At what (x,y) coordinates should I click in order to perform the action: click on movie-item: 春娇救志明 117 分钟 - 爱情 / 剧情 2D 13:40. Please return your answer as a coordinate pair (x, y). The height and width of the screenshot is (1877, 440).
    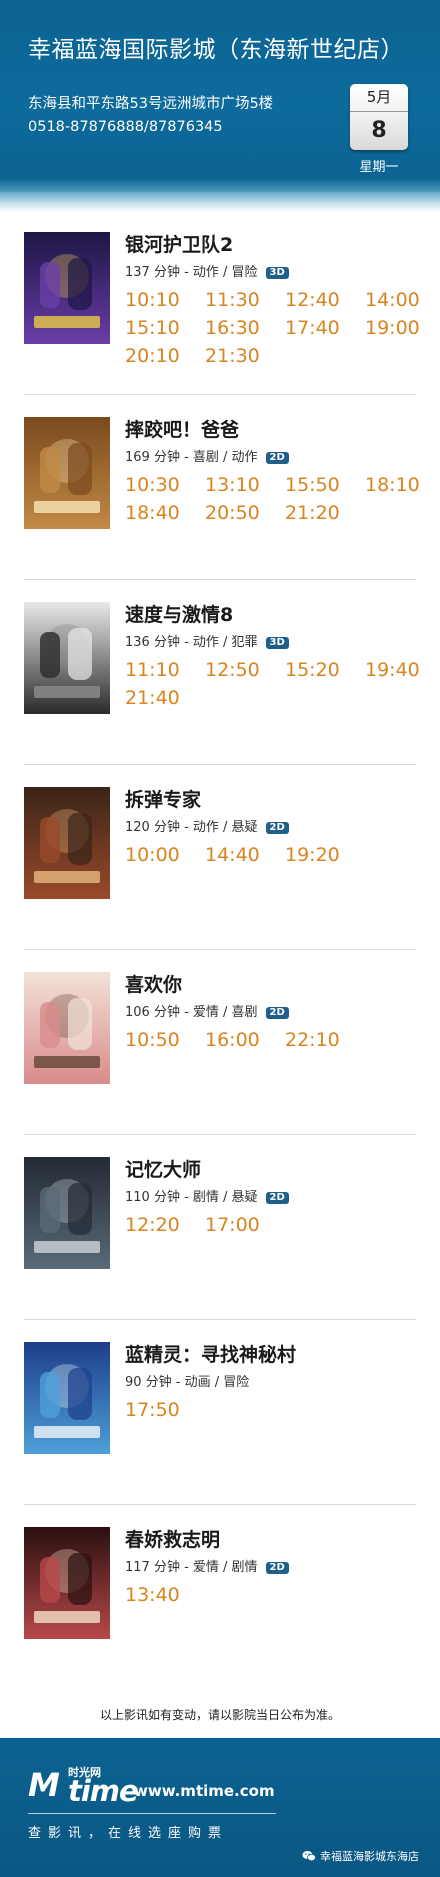
    Looking at the image, I should click on (220, 1619).